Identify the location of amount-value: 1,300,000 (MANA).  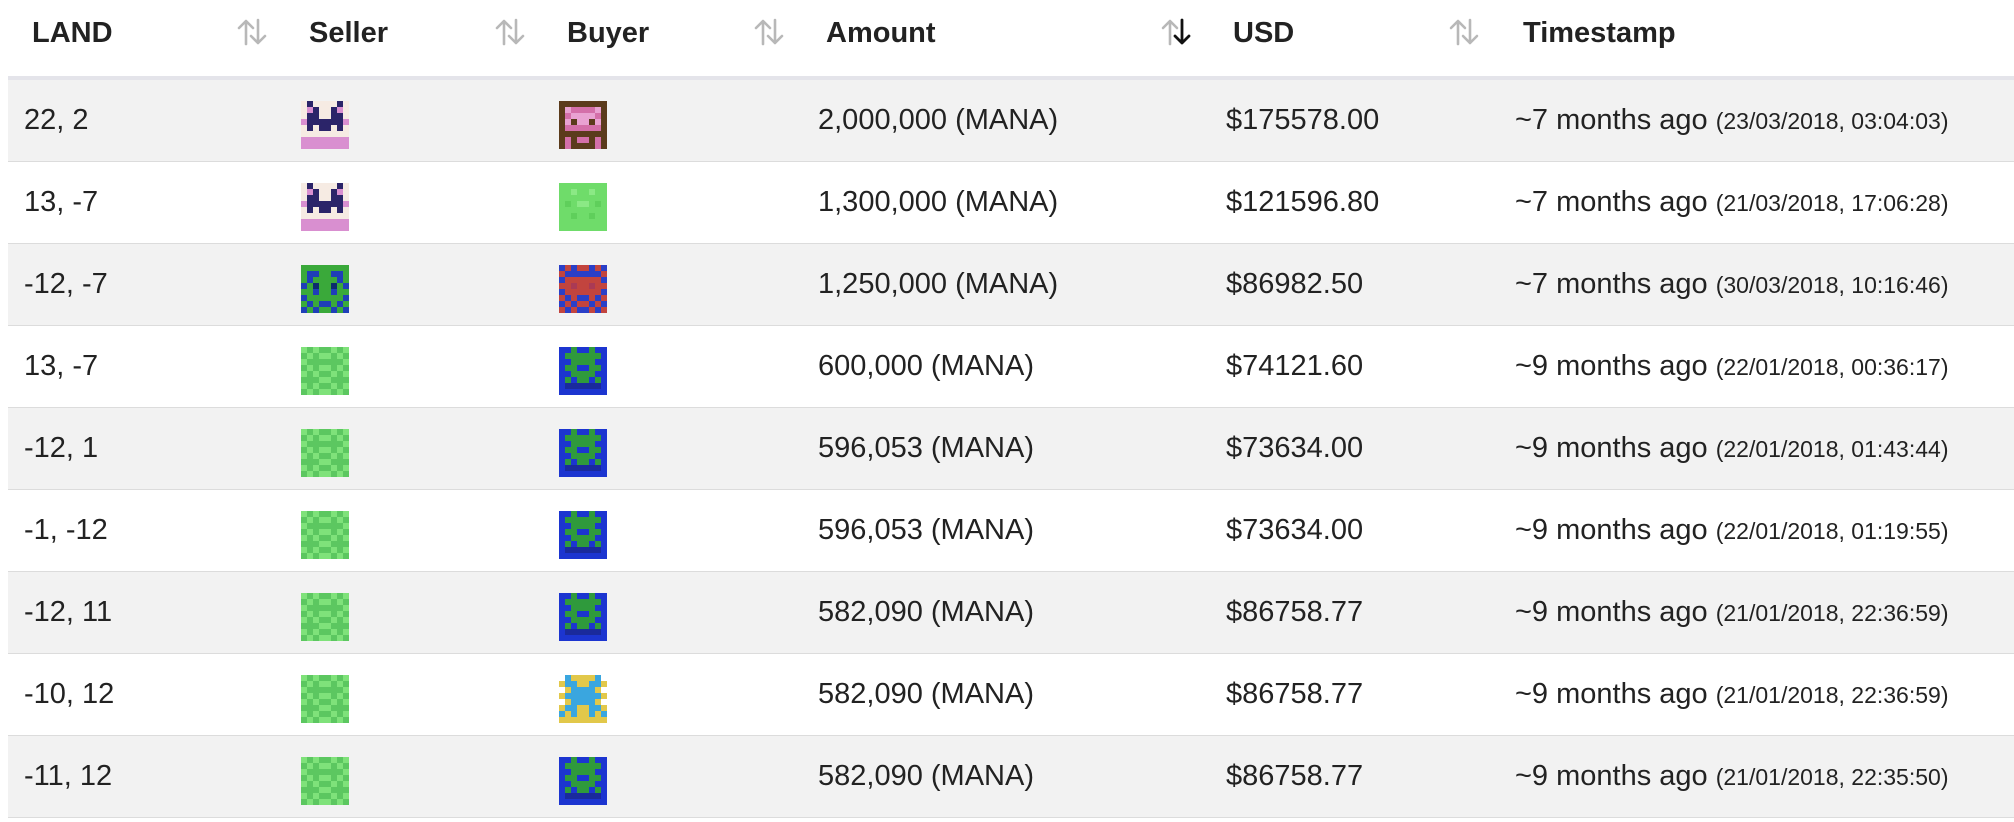
(938, 202).